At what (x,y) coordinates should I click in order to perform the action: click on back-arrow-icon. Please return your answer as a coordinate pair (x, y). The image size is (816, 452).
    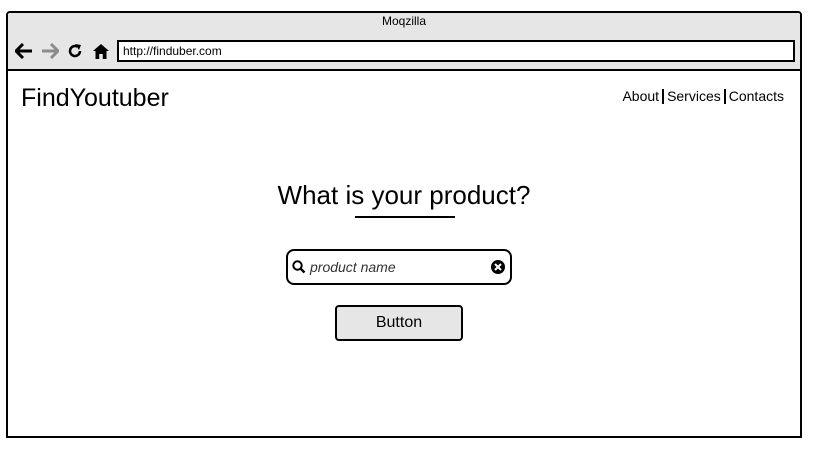
    Looking at the image, I should click on (24, 51).